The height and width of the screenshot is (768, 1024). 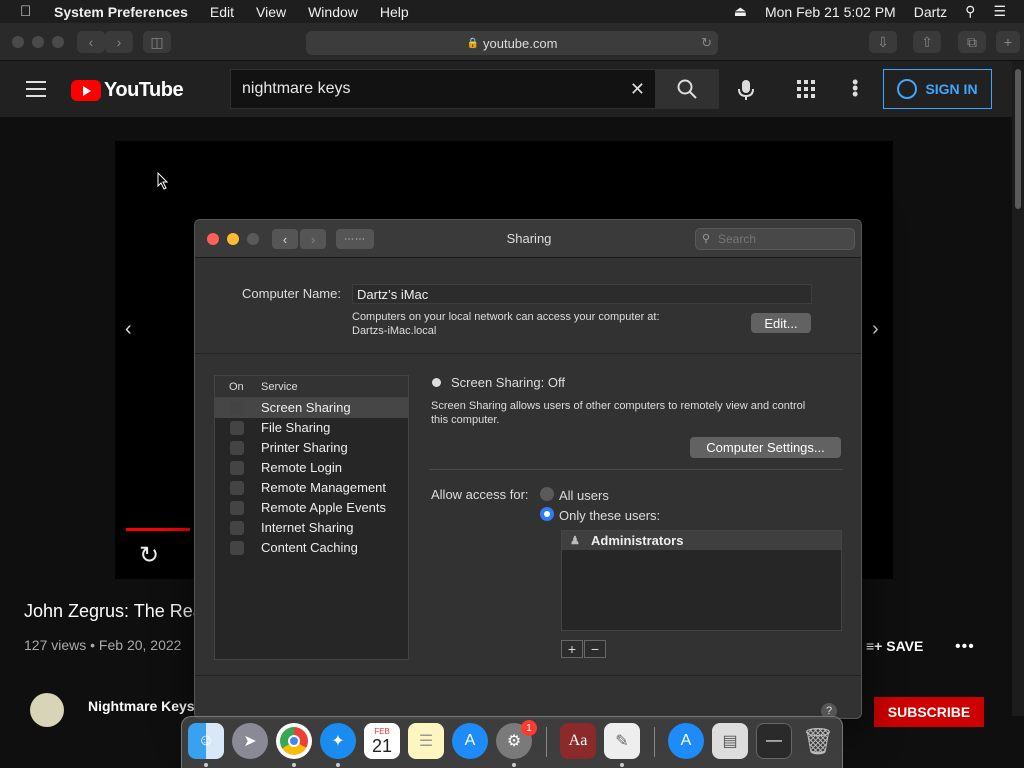 I want to click on service-row: Internet Sharing, so click(x=311, y=528).